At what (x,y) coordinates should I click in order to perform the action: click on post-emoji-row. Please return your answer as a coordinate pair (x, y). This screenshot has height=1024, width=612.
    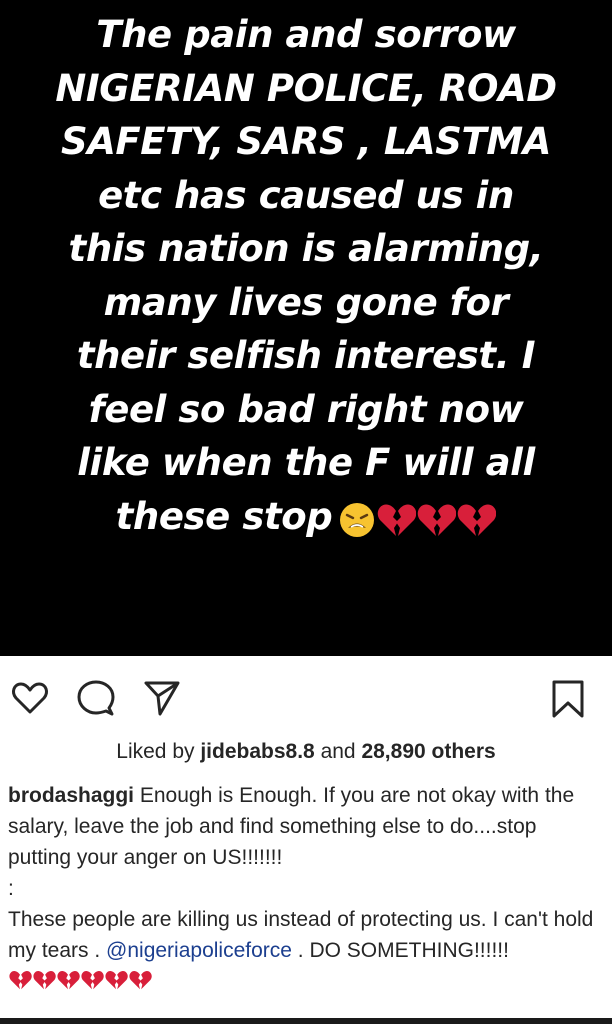
    Looking at the image, I should click on (417, 518).